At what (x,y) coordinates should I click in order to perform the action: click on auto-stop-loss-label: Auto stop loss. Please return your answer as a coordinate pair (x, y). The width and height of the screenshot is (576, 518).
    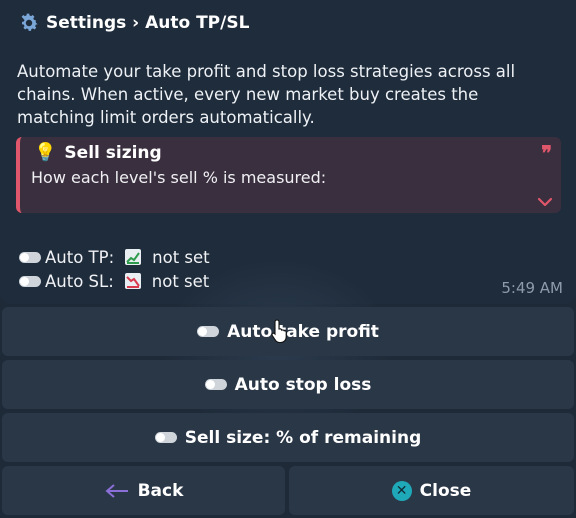
    Looking at the image, I should click on (303, 384).